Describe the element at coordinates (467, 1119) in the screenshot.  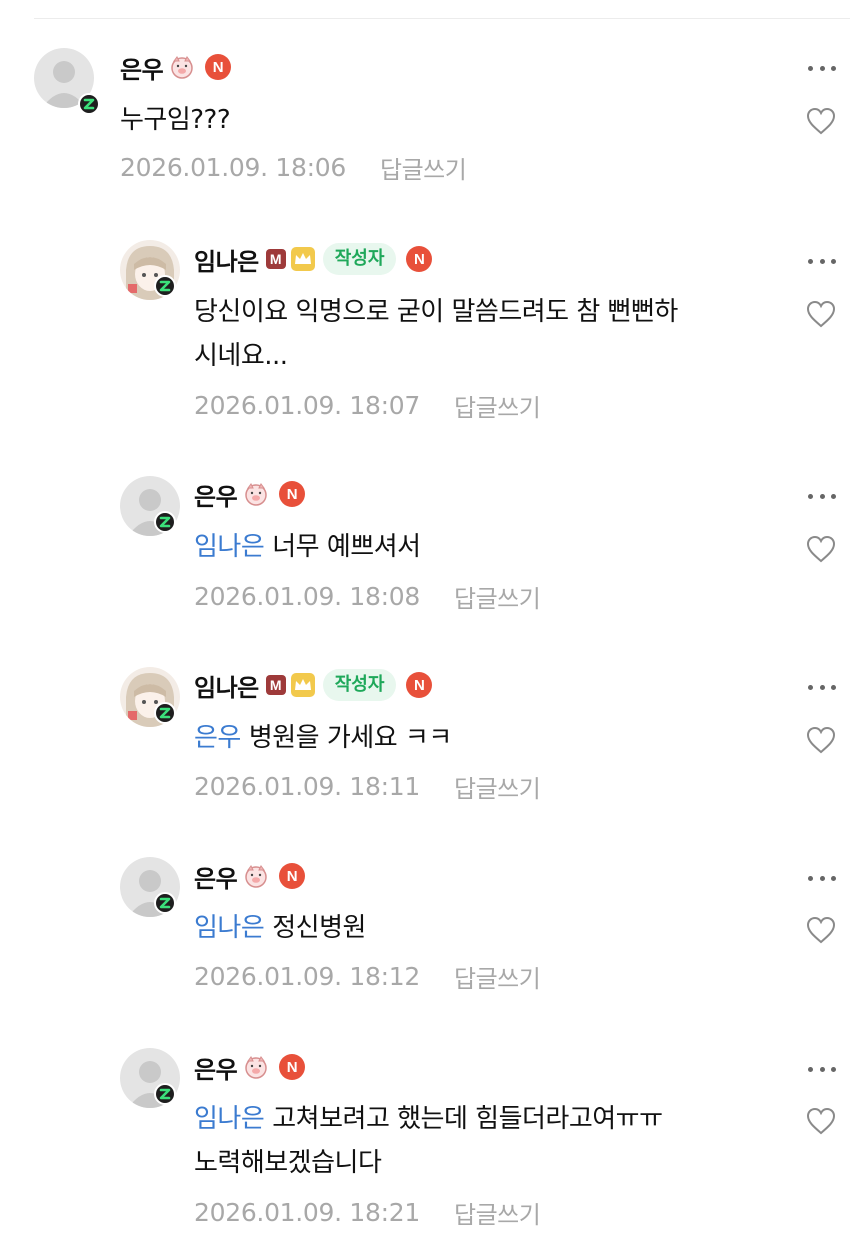
I see `comment-text-line: 고쳐보려고 했는데 힘들더라고여ㅠㅠ` at that location.